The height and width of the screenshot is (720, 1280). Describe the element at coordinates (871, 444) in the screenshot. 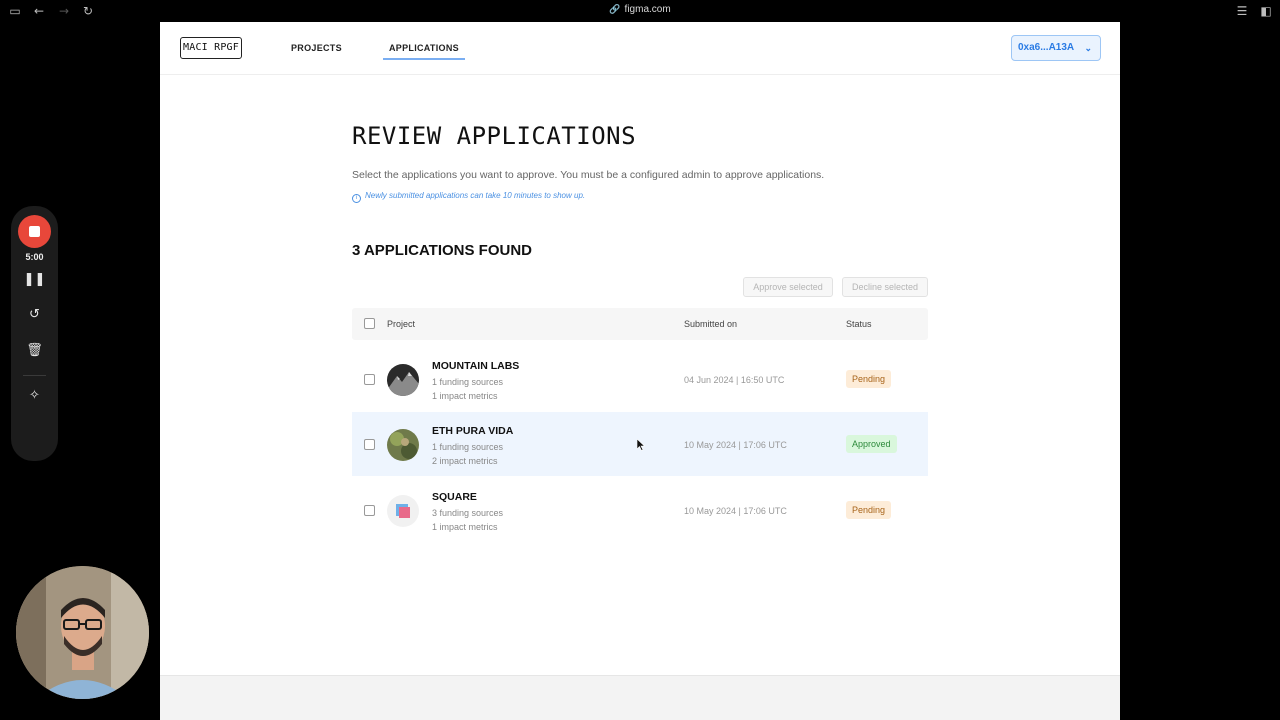

I see `status-badge: Approved` at that location.